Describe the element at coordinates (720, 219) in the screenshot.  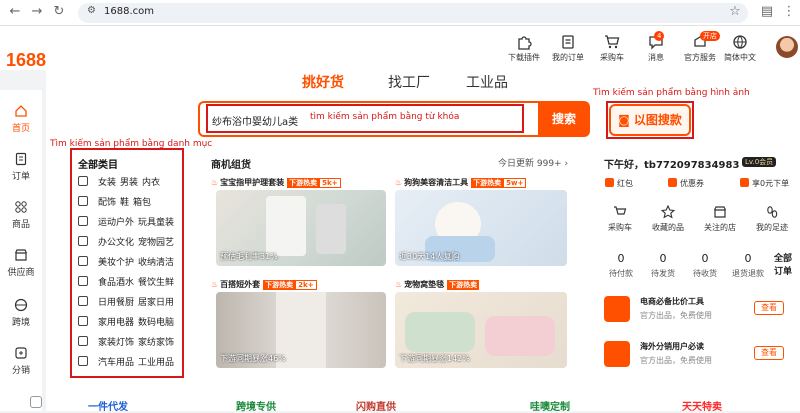
I see `quick-followed-stores: 关注的店` at that location.